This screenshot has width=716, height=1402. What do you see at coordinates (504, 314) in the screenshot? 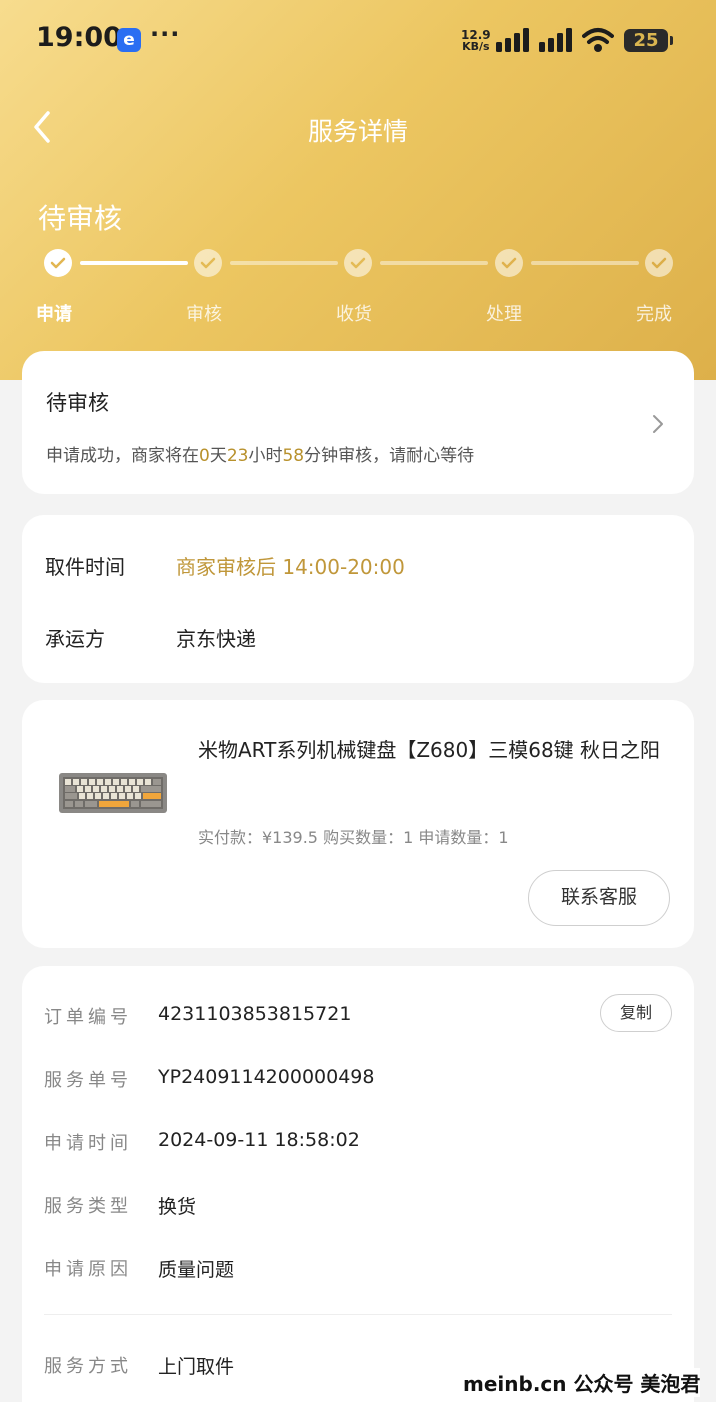
I see `step-label: 处理` at bounding box center [504, 314].